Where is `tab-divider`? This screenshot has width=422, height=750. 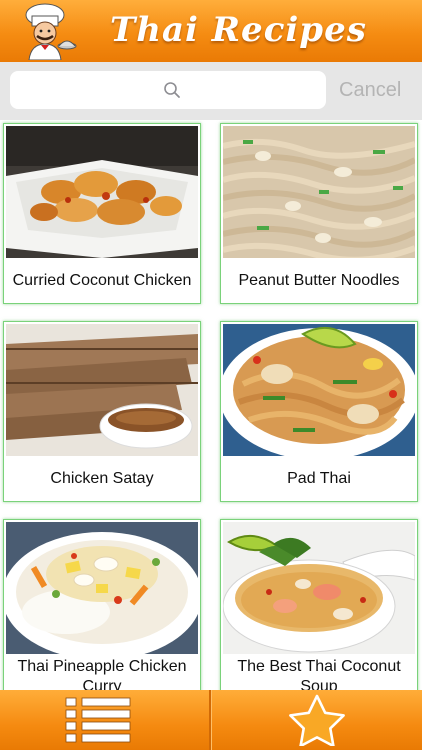 tab-divider is located at coordinates (210, 720).